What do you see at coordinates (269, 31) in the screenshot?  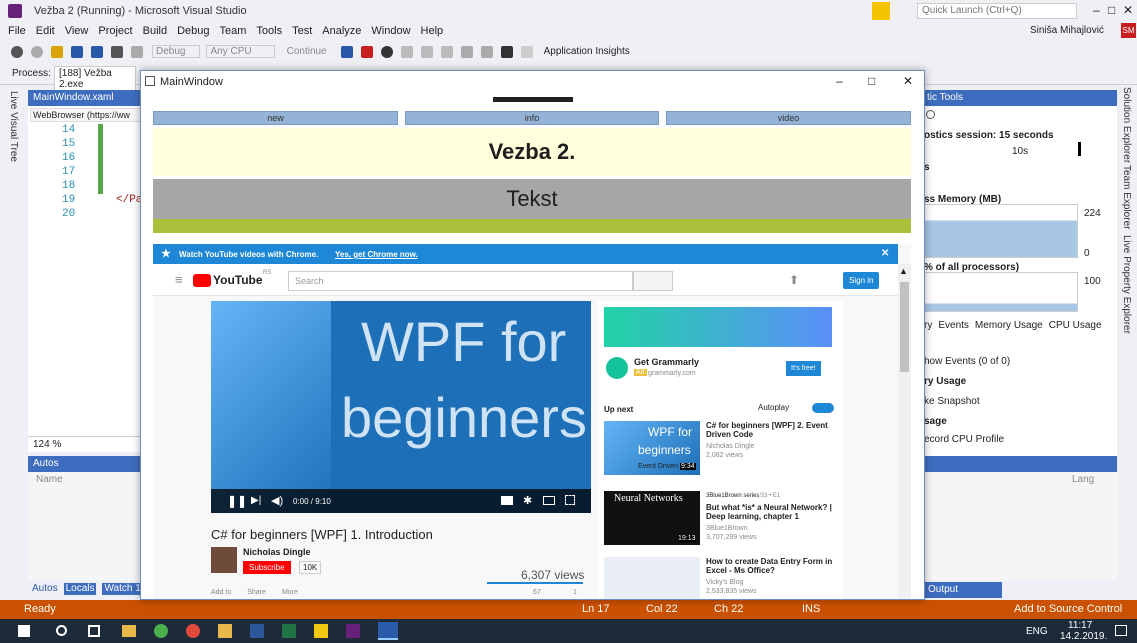 I see `menu-tools: Tools` at bounding box center [269, 31].